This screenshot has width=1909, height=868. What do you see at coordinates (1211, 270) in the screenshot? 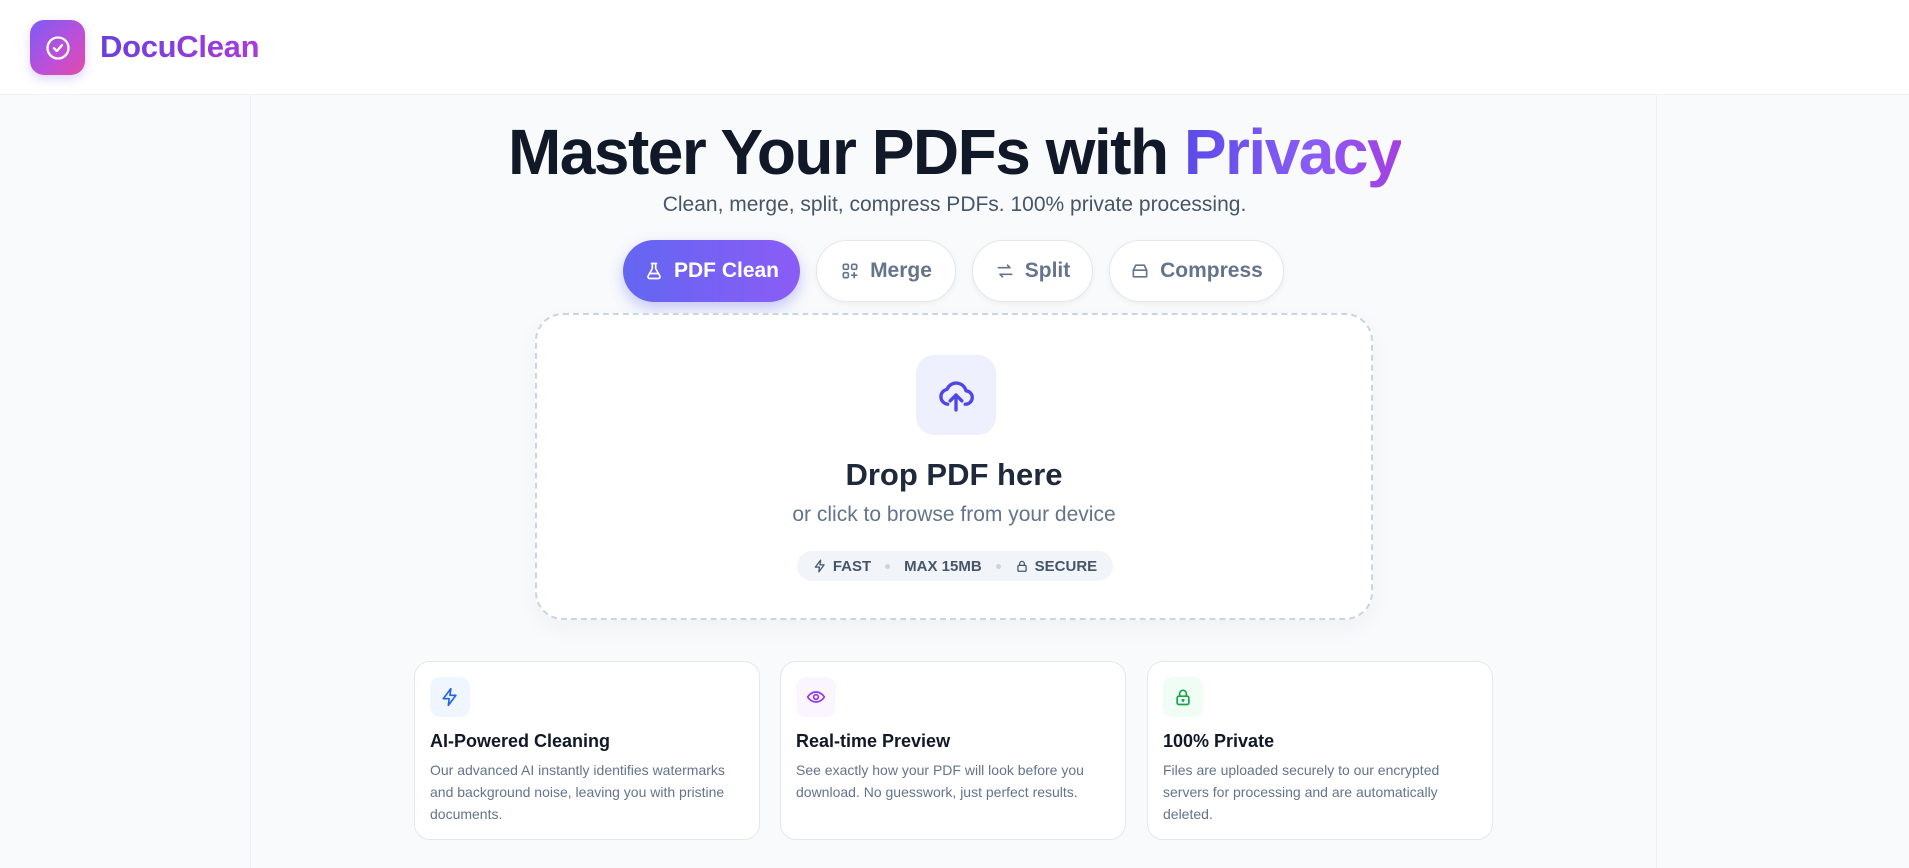
I see `tab-label: Compress` at bounding box center [1211, 270].